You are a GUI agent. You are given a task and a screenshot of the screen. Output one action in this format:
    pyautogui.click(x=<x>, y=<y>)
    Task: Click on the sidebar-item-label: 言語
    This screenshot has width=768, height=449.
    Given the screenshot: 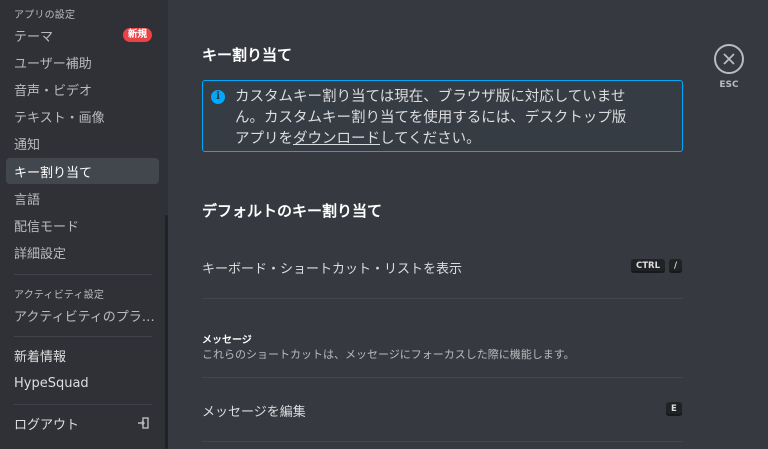 What is the action you would take?
    pyautogui.click(x=27, y=200)
    